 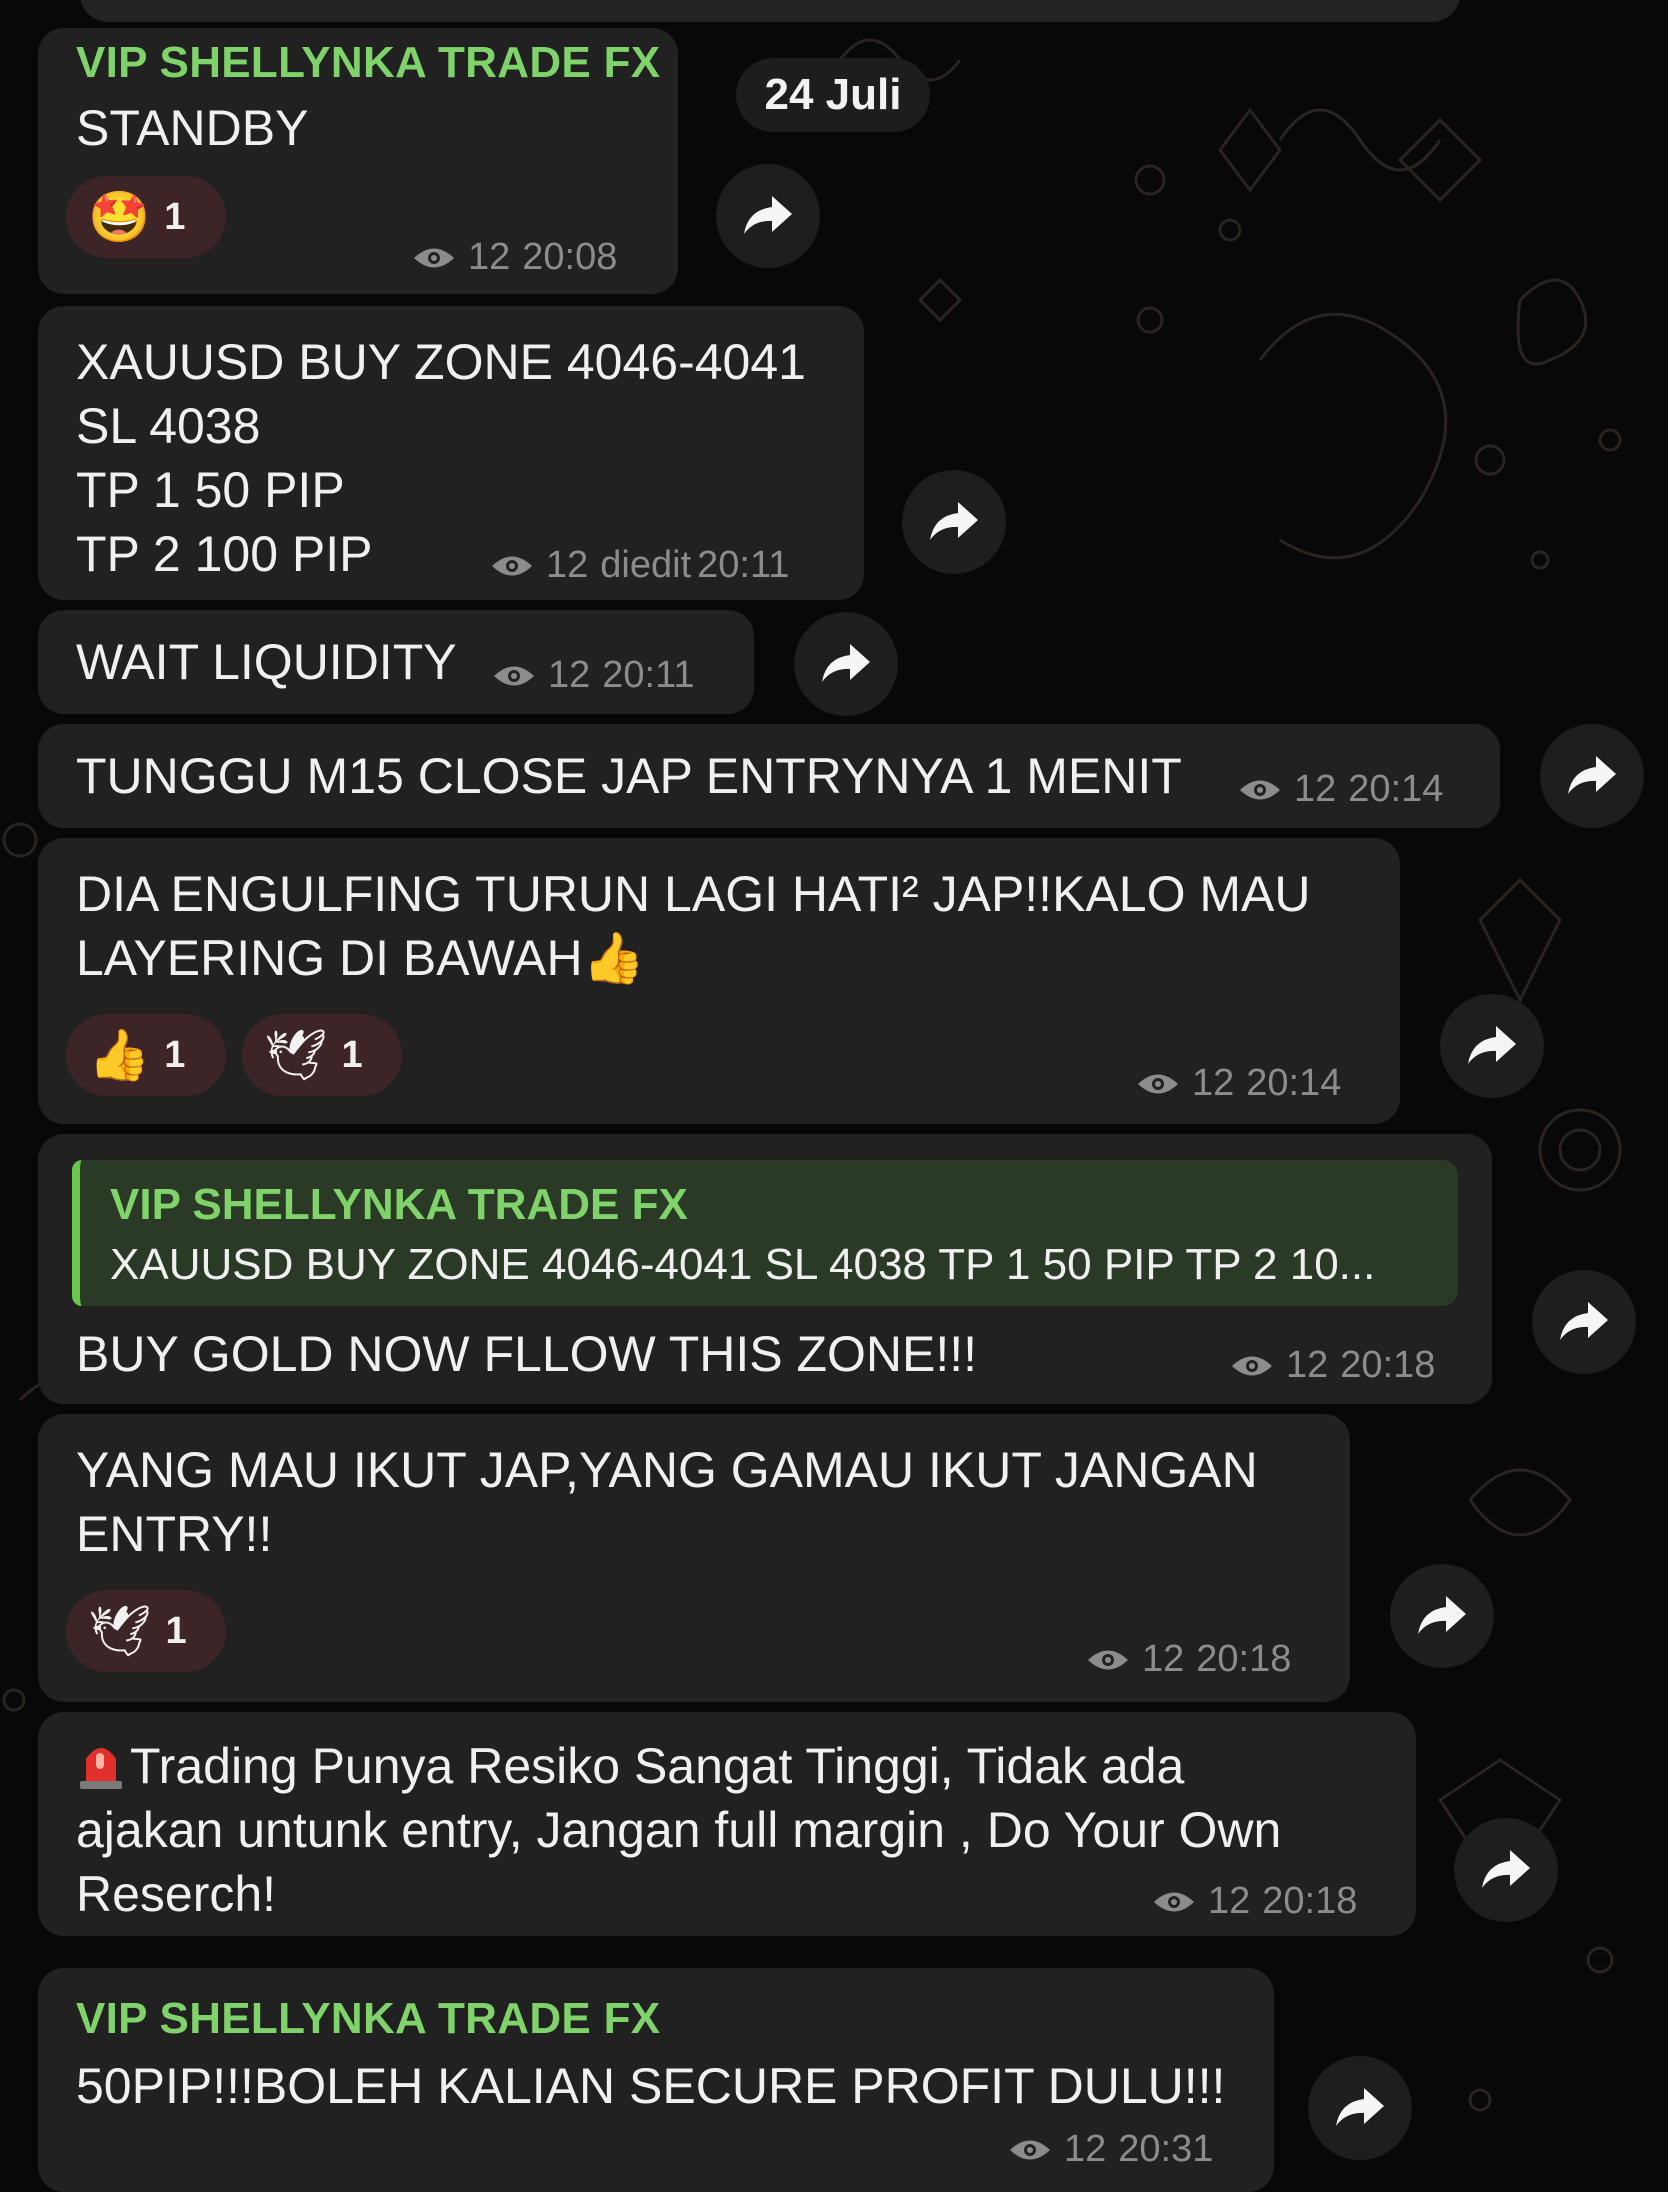 What do you see at coordinates (101, 1768) in the screenshot?
I see `siren-icon` at bounding box center [101, 1768].